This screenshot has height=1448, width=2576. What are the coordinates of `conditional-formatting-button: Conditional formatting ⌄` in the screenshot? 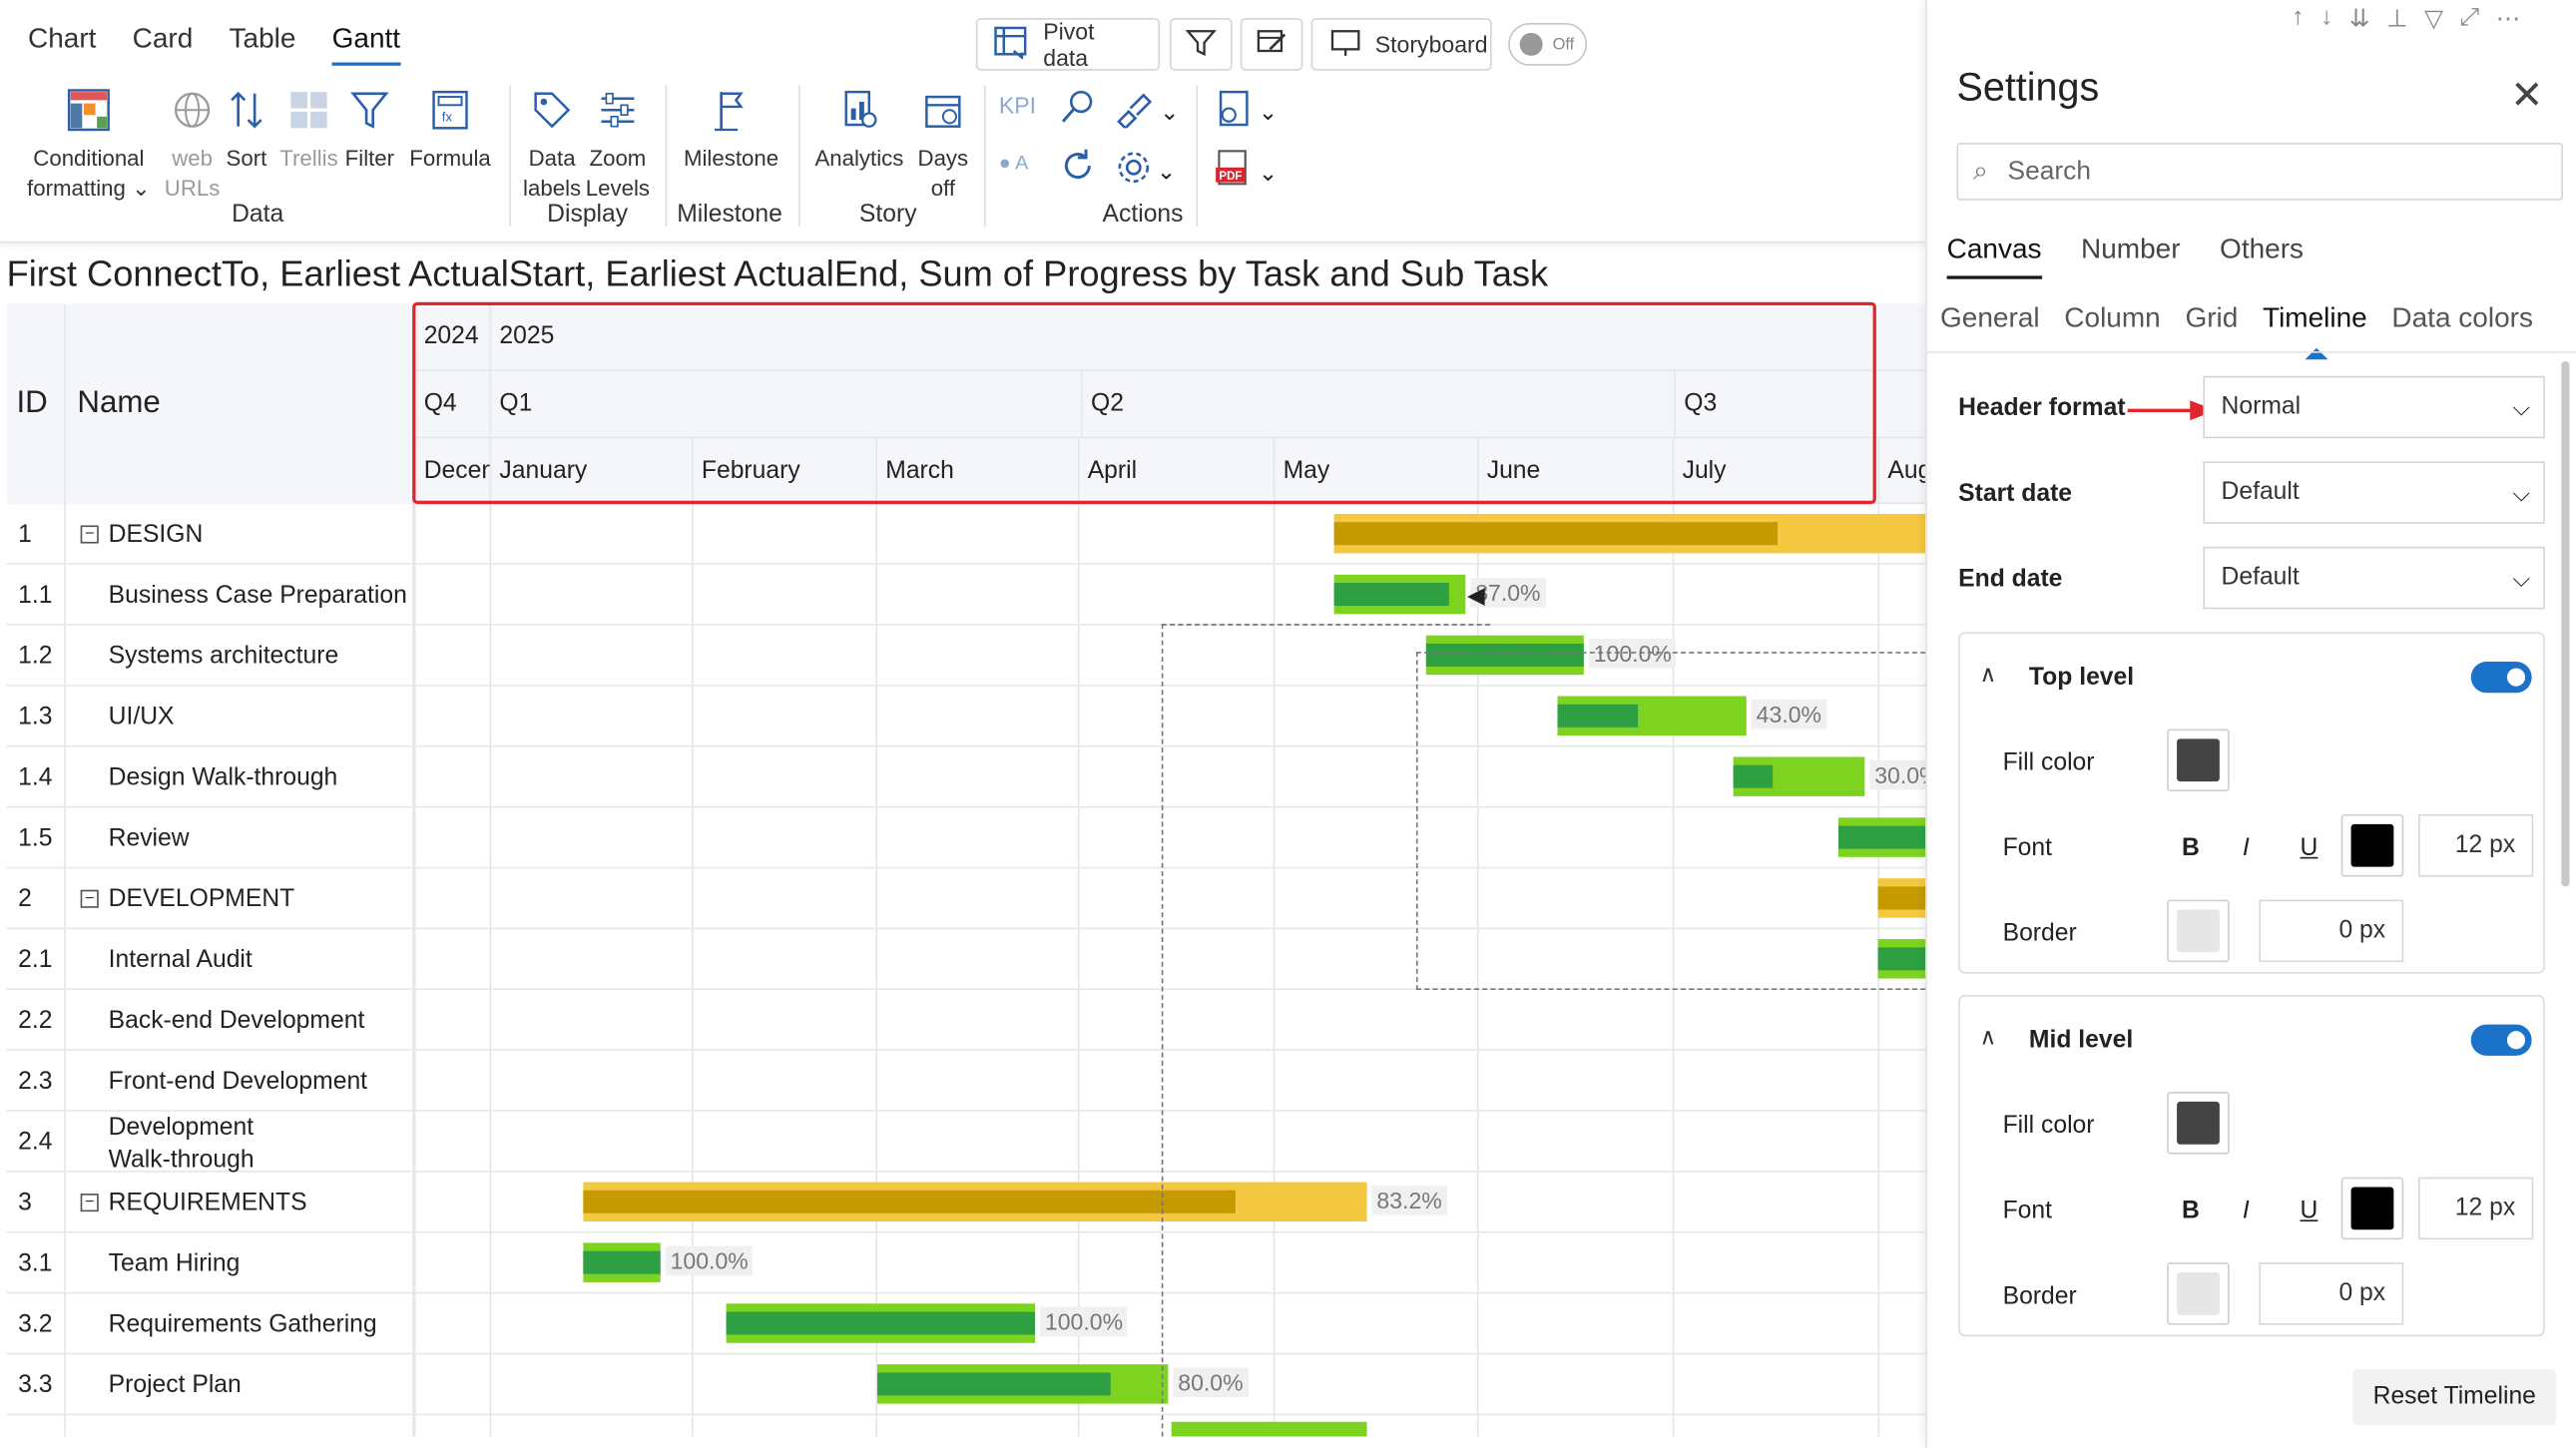 It's located at (89, 143).